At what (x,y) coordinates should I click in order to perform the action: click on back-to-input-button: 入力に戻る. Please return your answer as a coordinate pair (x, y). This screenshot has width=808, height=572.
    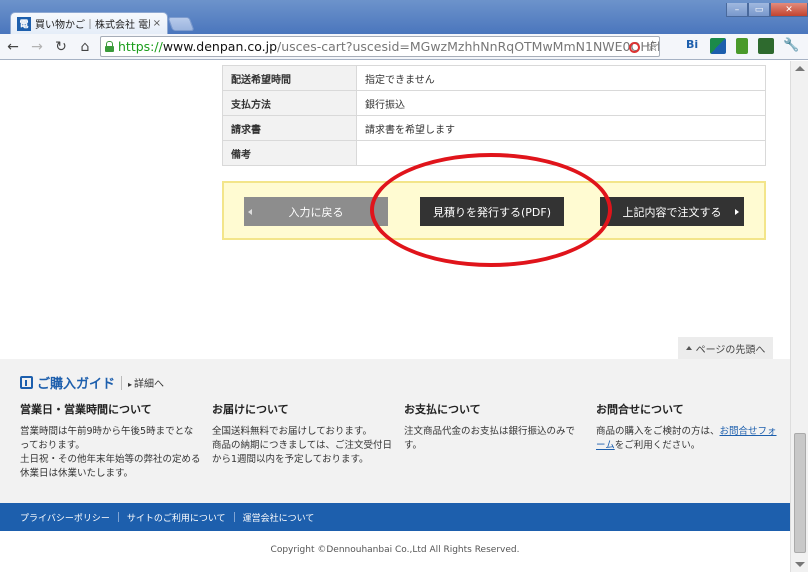
    Looking at the image, I should click on (316, 211).